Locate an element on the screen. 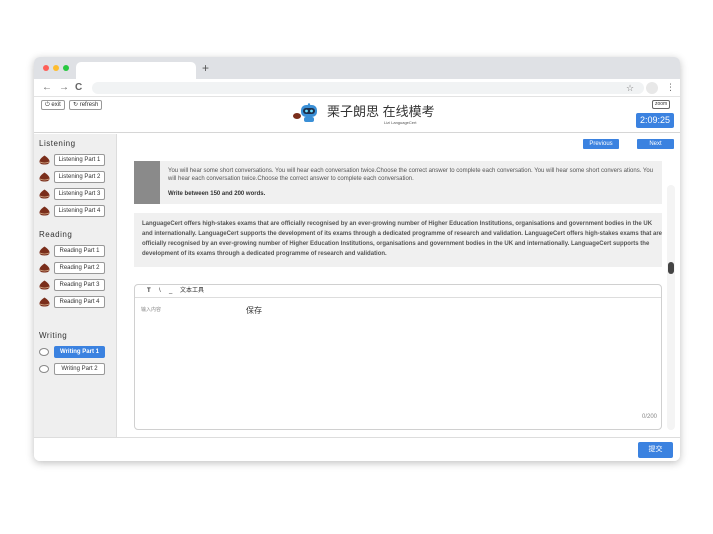 This screenshot has width=713, height=534. browser-menu-icon: ⋮ is located at coordinates (670, 87).